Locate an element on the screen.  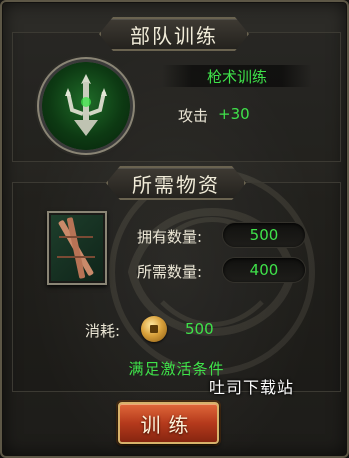
owned-quantity-label: 拥有数量: is located at coordinates (170, 237).